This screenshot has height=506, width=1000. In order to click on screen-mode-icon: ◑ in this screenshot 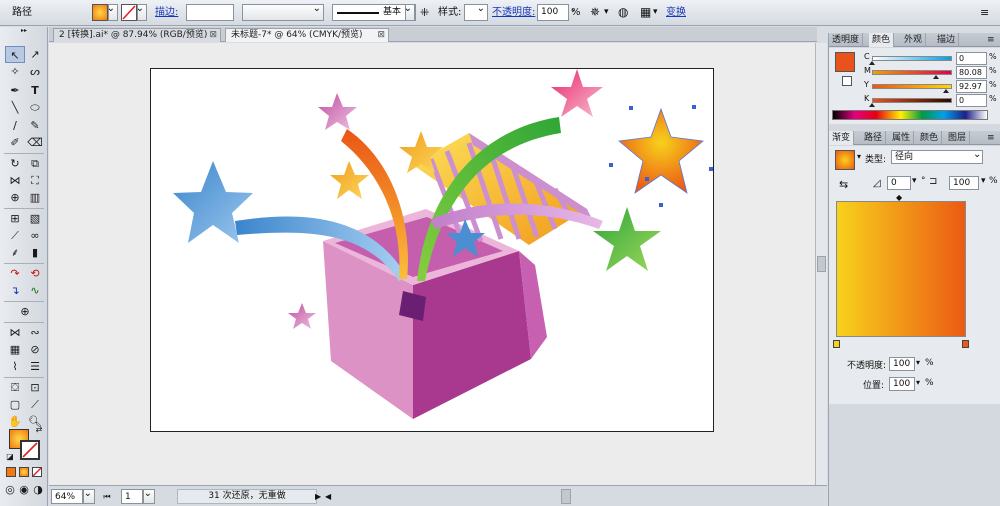, I will do `click(38, 490)`.